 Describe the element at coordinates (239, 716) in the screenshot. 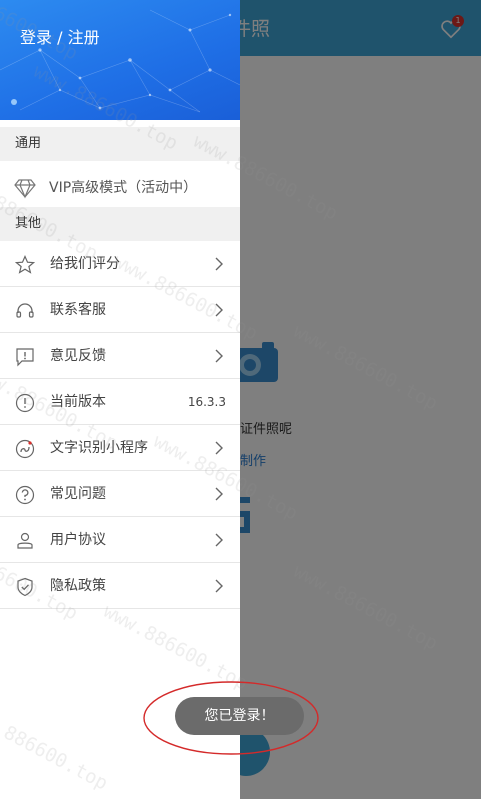

I see `login-toast: 您已登录！` at that location.